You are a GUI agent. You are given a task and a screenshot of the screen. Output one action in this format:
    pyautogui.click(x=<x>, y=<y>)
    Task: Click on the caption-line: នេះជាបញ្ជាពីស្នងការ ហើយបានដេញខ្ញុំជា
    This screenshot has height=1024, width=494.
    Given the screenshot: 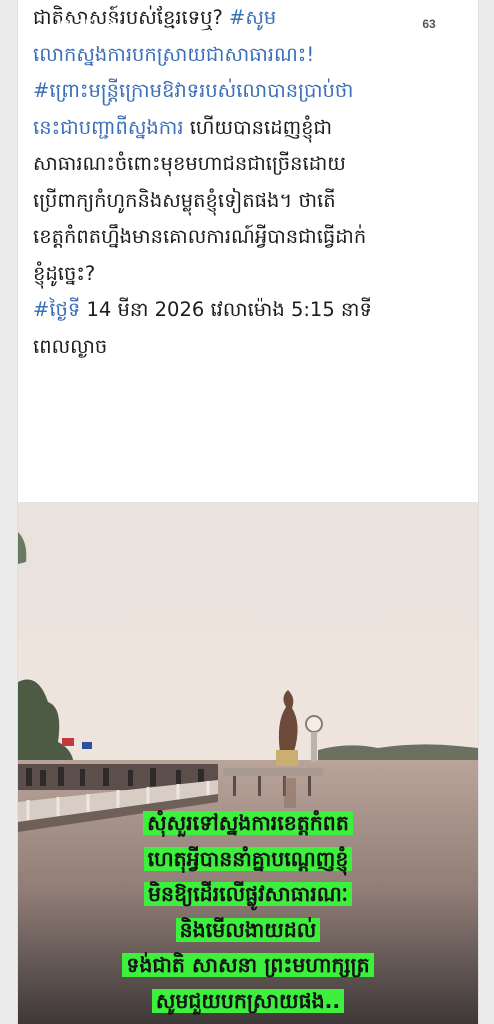 What is the action you would take?
    pyautogui.click(x=253, y=128)
    